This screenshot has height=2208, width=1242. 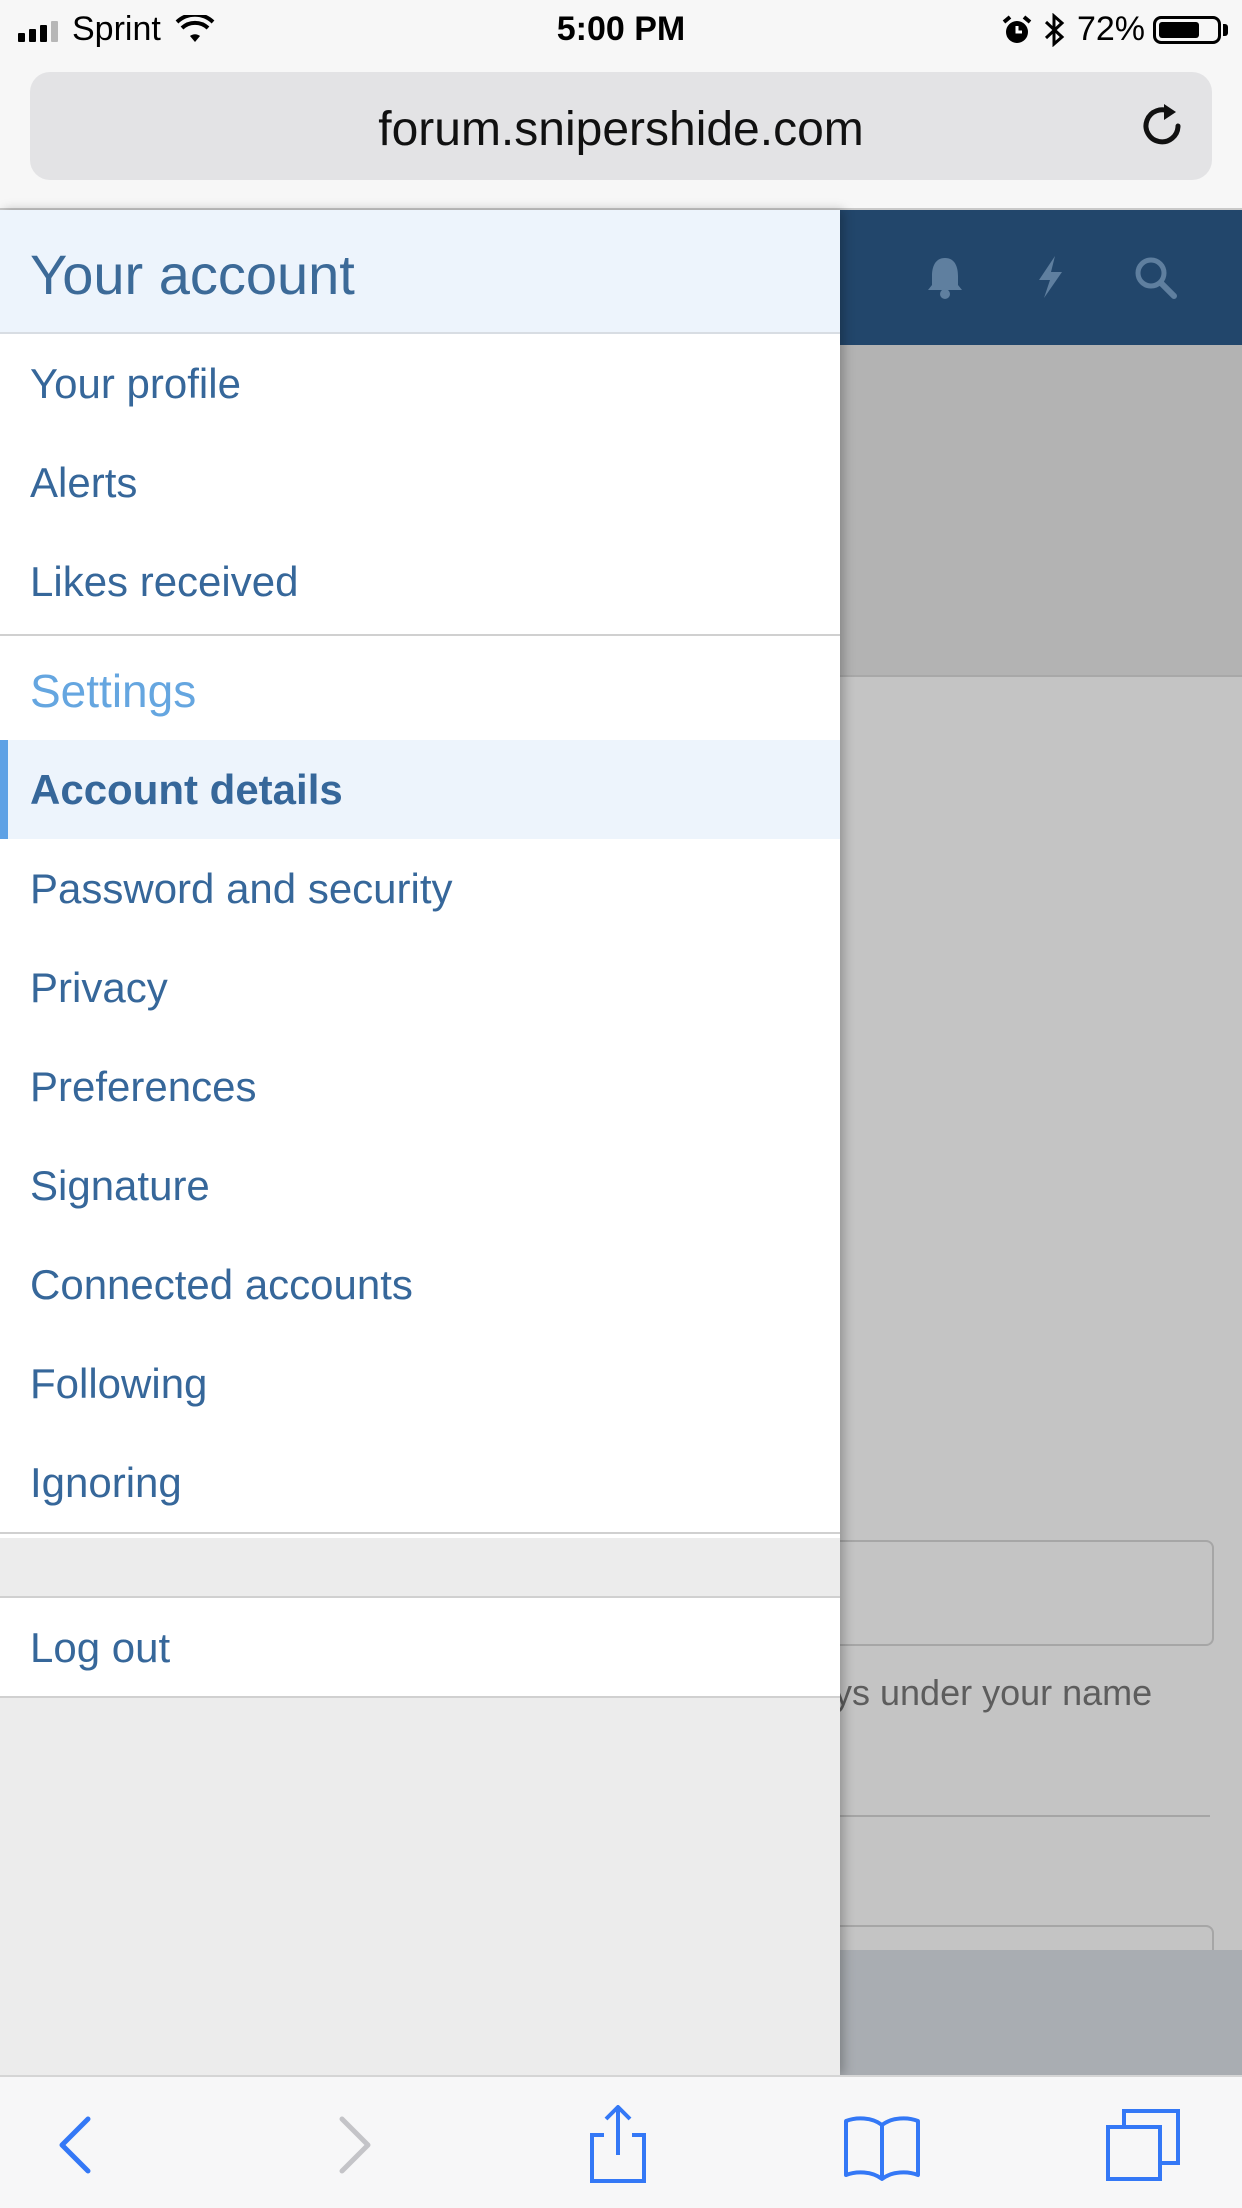 I want to click on share-icon, so click(x=618, y=2145).